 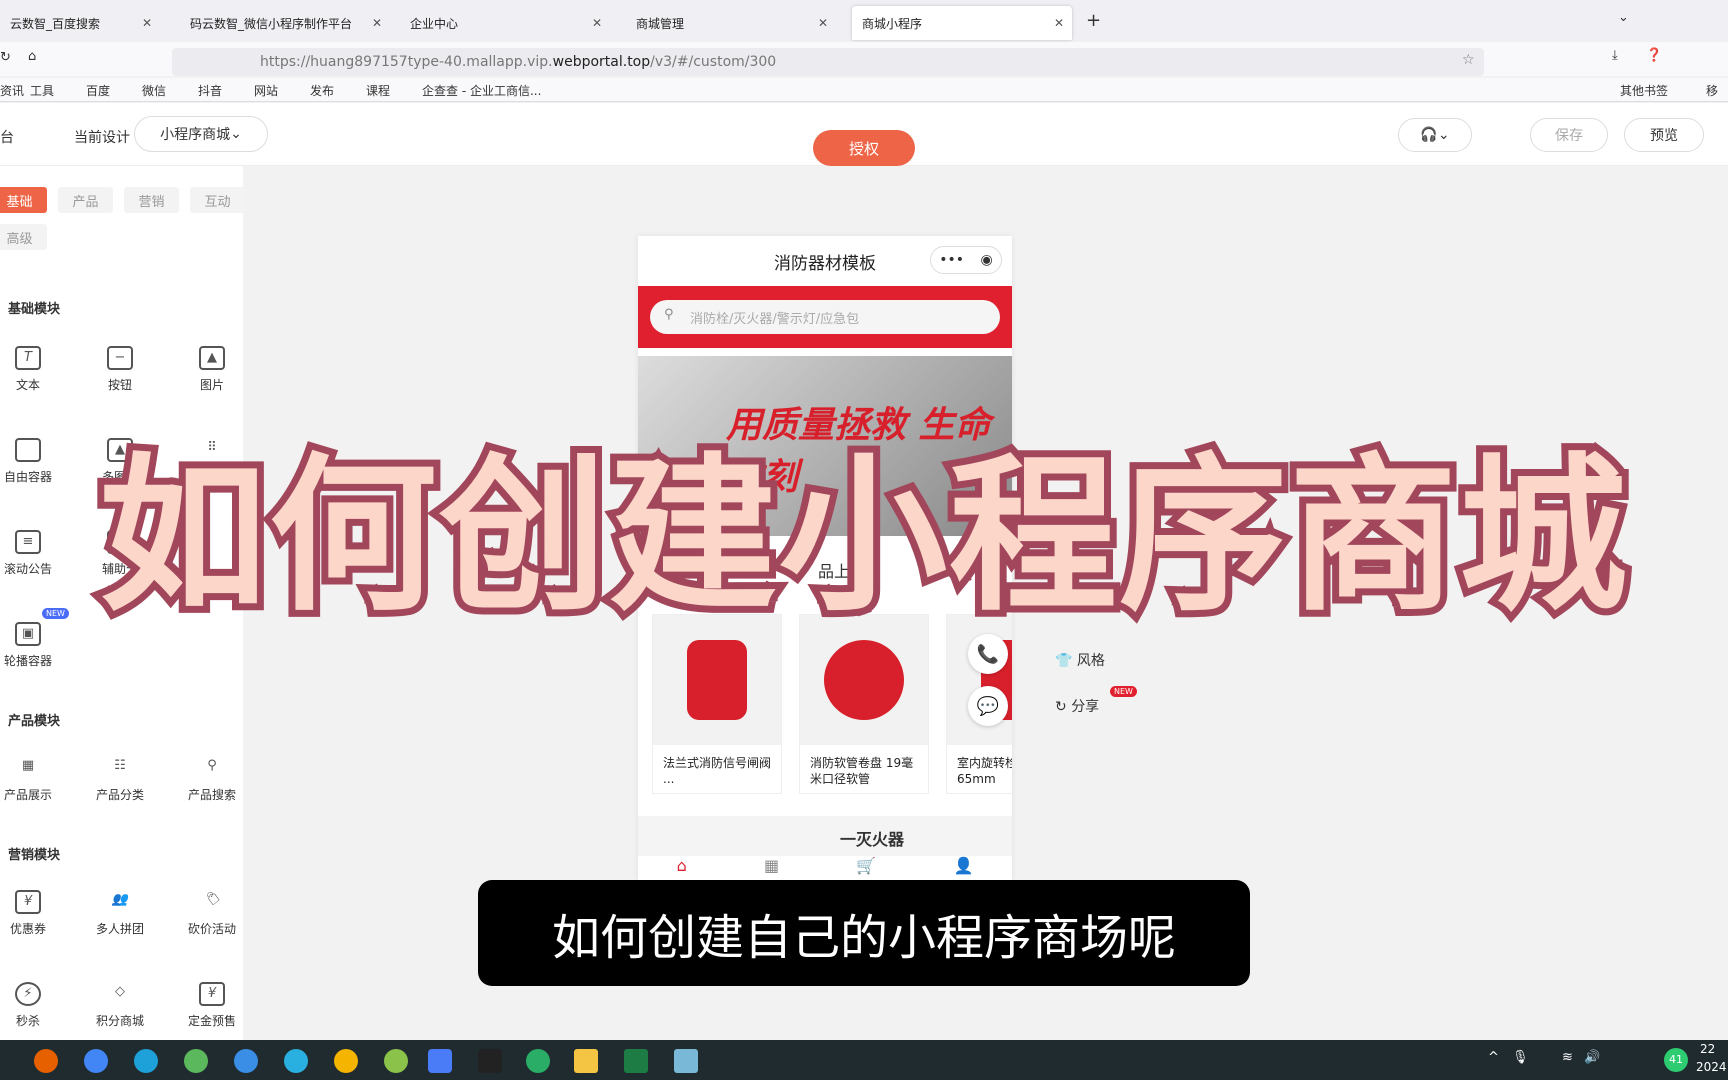 What do you see at coordinates (951, 260) in the screenshot?
I see `more-icon: •••` at bounding box center [951, 260].